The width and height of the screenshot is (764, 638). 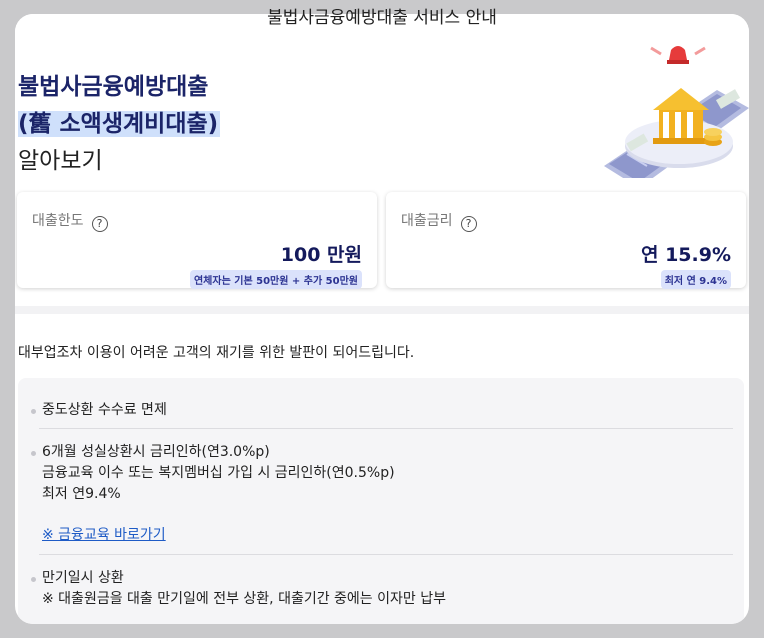 I want to click on interest-rate-value: 연 15.9%, so click(x=685, y=255).